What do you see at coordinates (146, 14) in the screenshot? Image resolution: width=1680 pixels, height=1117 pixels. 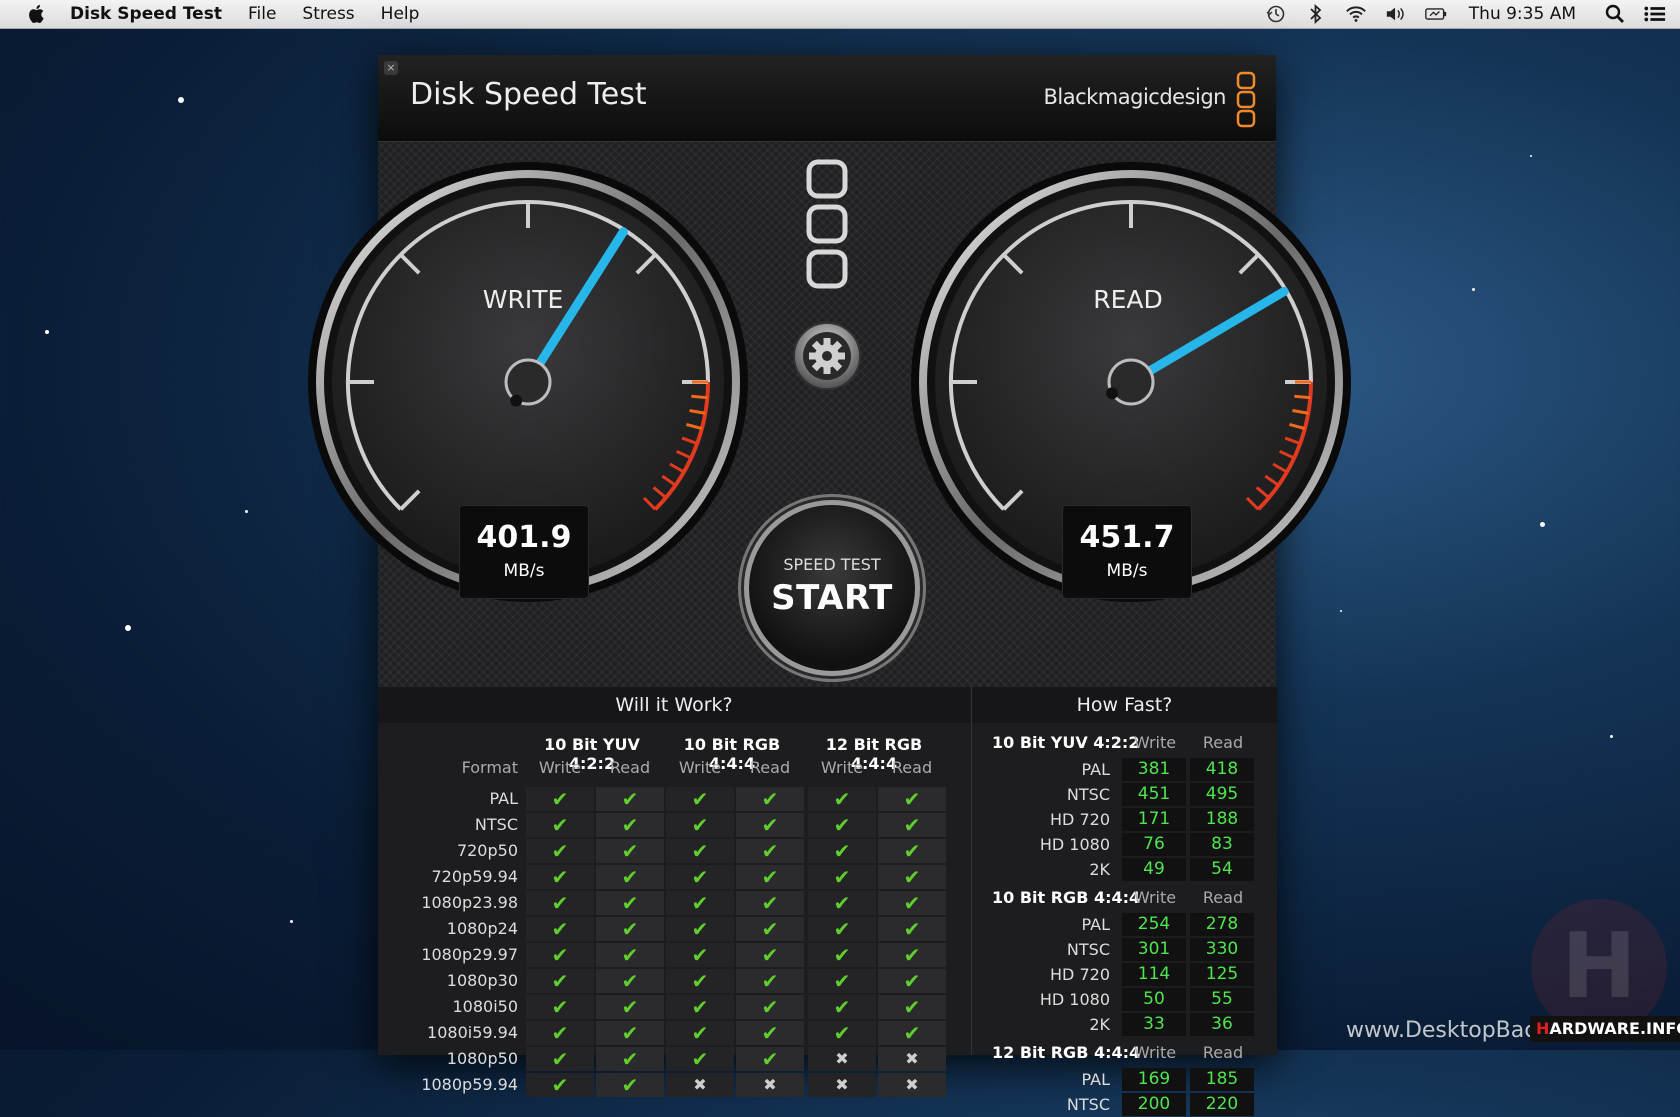 I see `menu-app-name: Disk Speed Test` at bounding box center [146, 14].